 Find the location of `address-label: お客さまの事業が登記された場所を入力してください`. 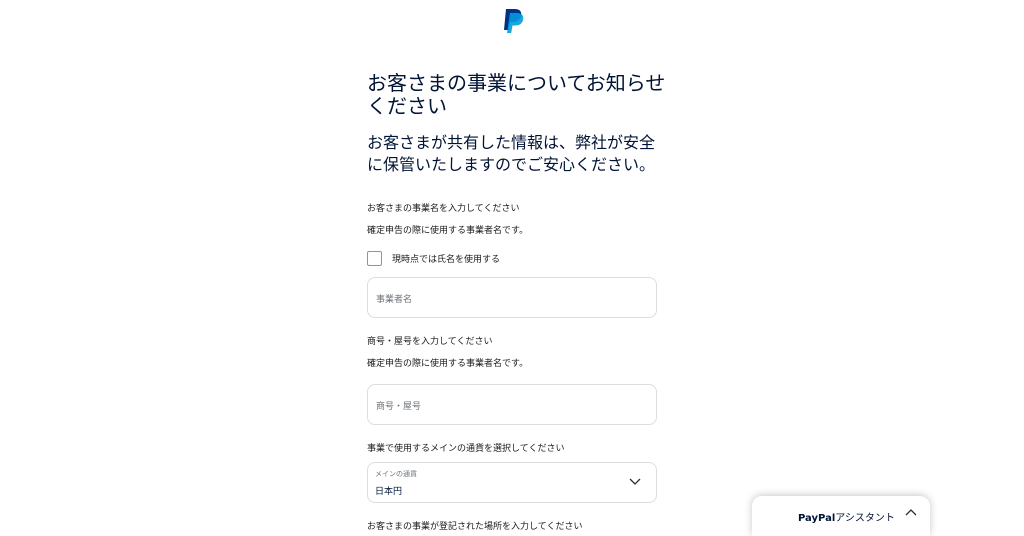

address-label: お客さまの事業が登記された場所を入力してください is located at coordinates (475, 527).